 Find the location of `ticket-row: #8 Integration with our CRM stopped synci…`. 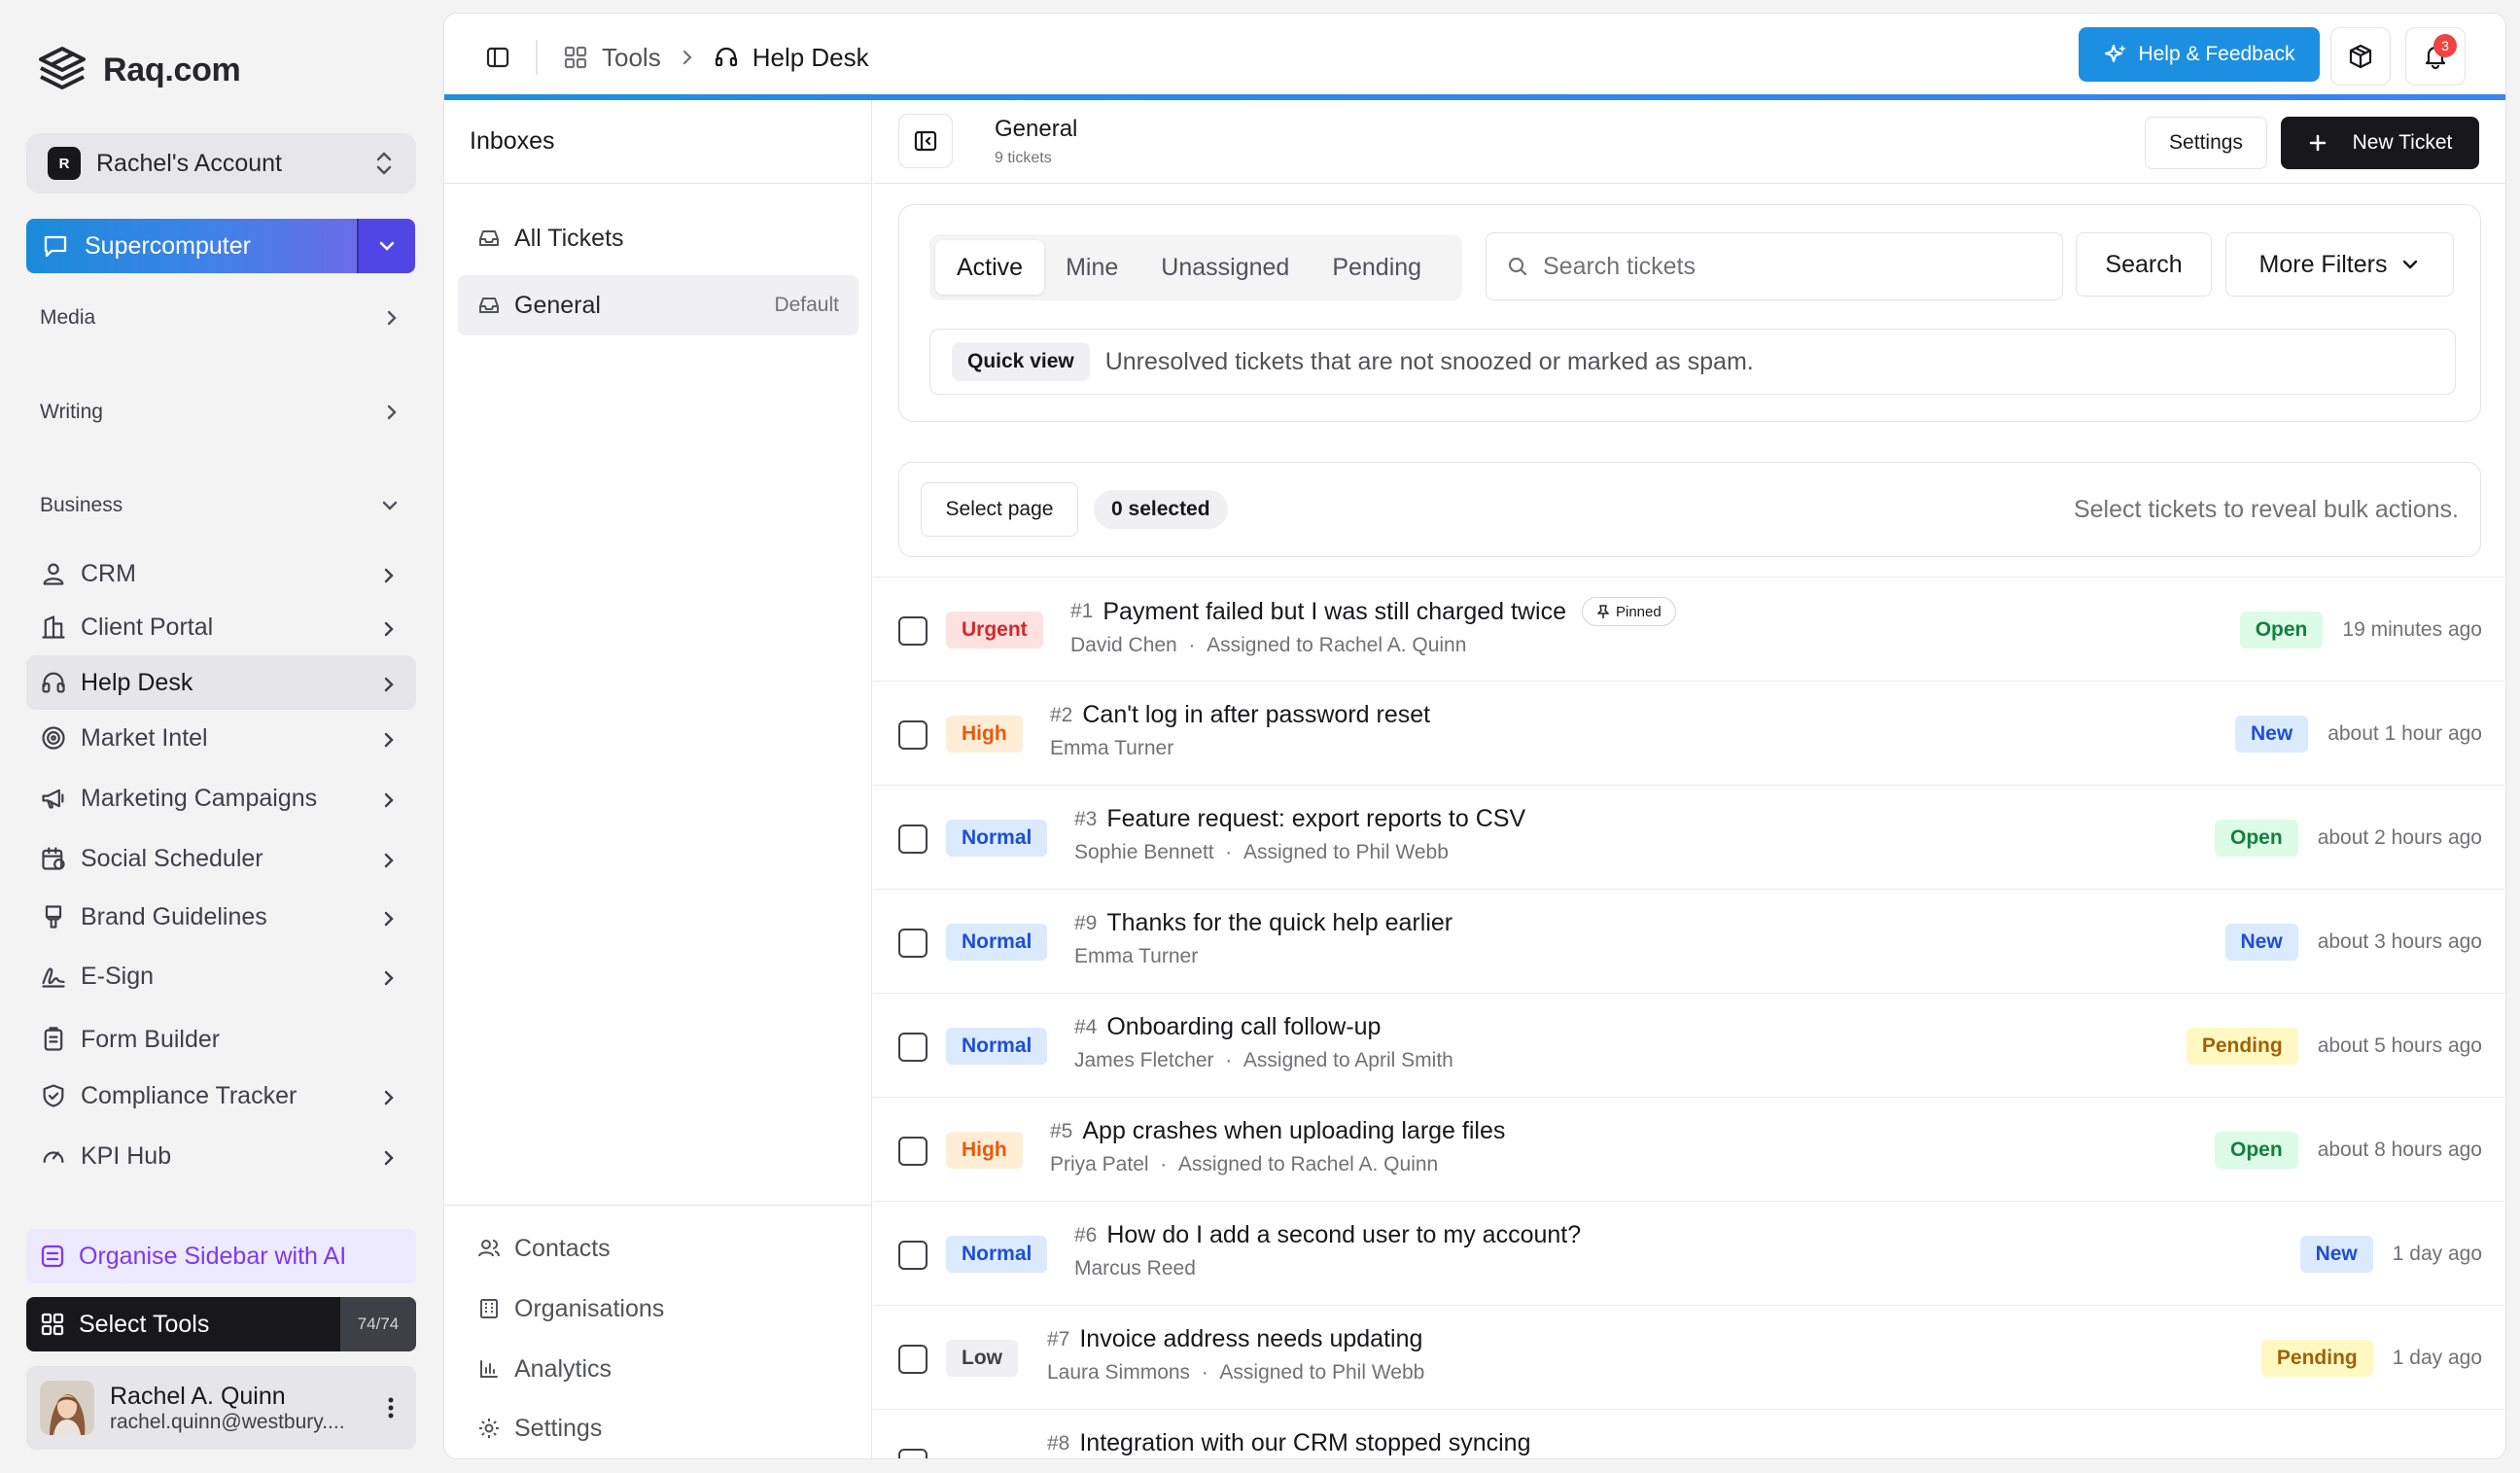

ticket-row: #8 Integration with our CRM stopped synci… is located at coordinates (1689, 1433).